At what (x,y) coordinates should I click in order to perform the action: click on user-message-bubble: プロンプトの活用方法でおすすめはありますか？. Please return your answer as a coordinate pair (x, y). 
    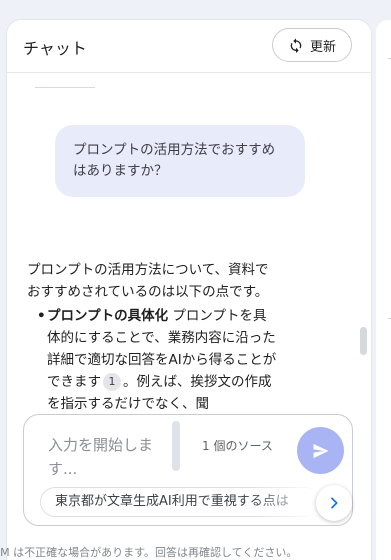
    Looking at the image, I should click on (180, 161).